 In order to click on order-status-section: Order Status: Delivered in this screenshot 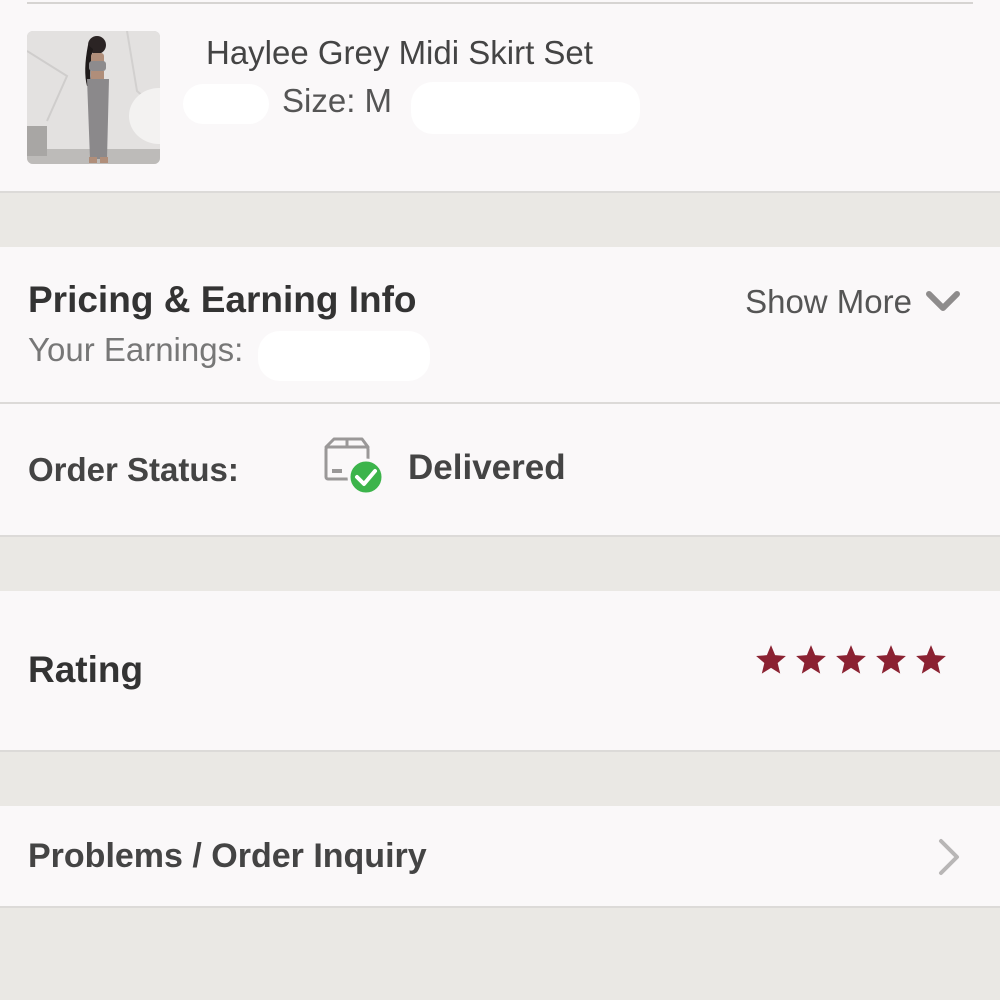, I will do `click(500, 469)`.